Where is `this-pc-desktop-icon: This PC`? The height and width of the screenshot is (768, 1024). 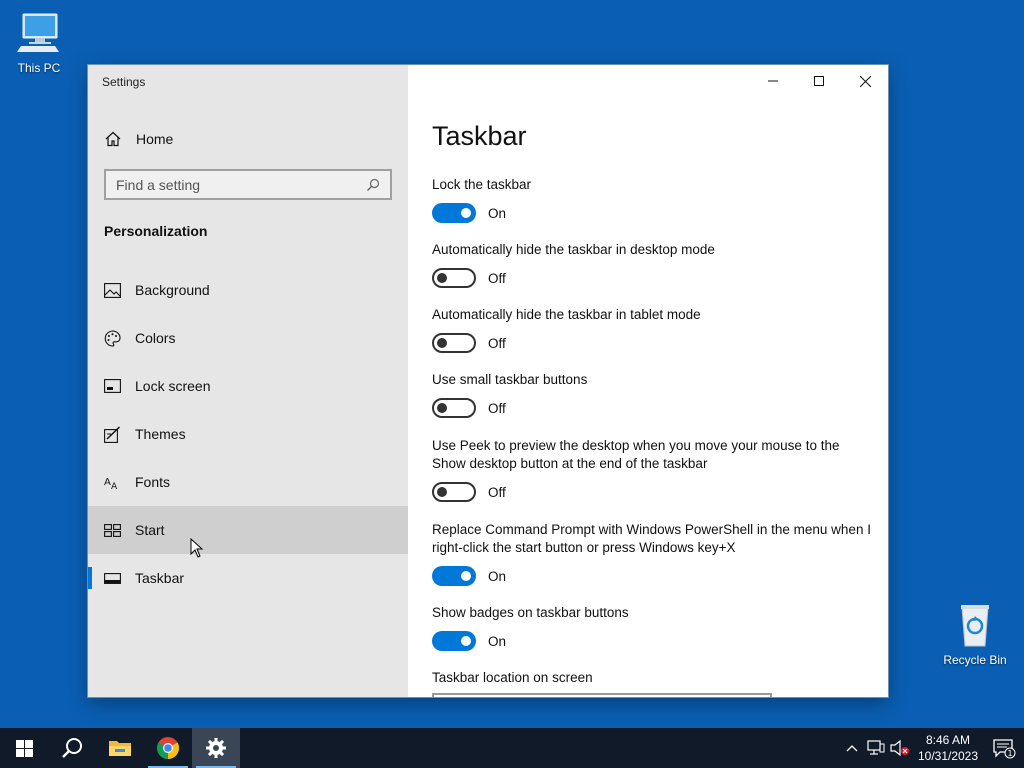 this-pc-desktop-icon: This PC is located at coordinates (39, 41).